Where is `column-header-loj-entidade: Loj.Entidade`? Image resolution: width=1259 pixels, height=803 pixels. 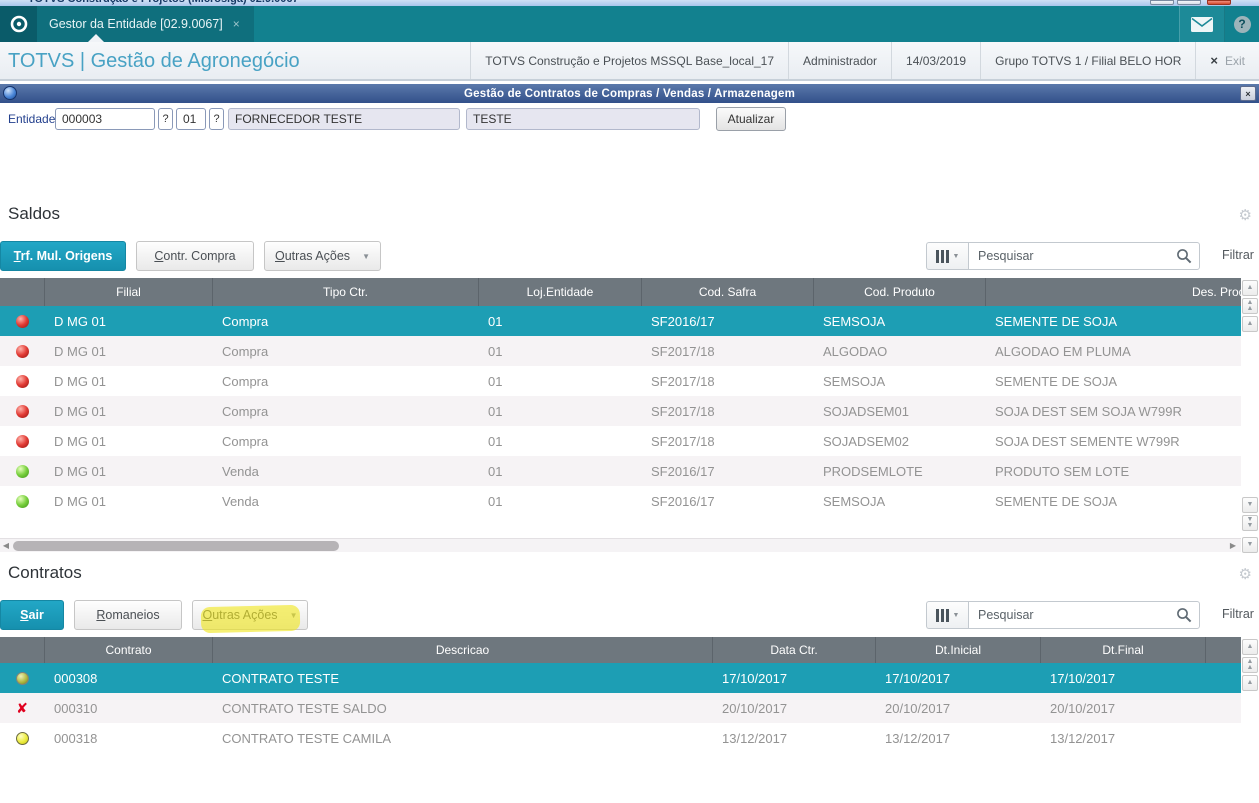 column-header-loj-entidade: Loj.Entidade is located at coordinates (559, 292).